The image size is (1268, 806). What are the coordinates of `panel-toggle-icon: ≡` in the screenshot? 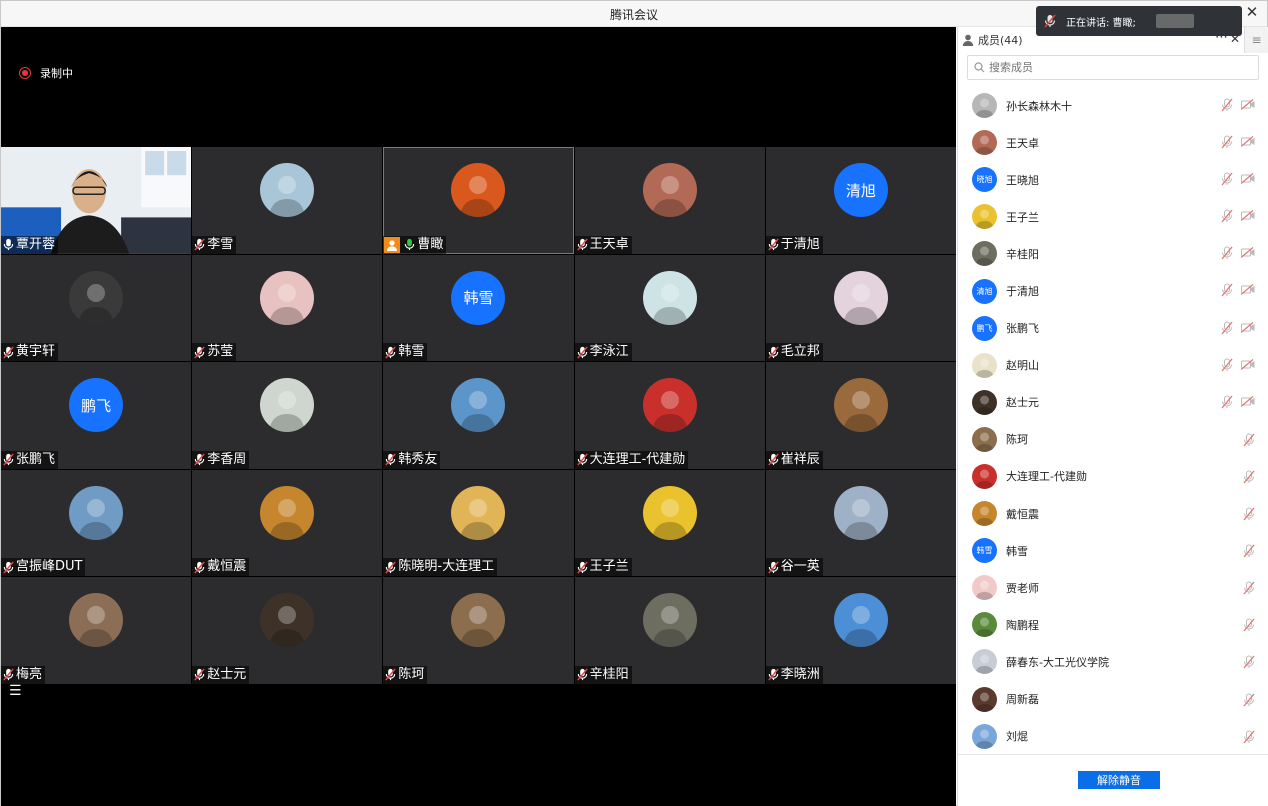 It's located at (1256, 40).